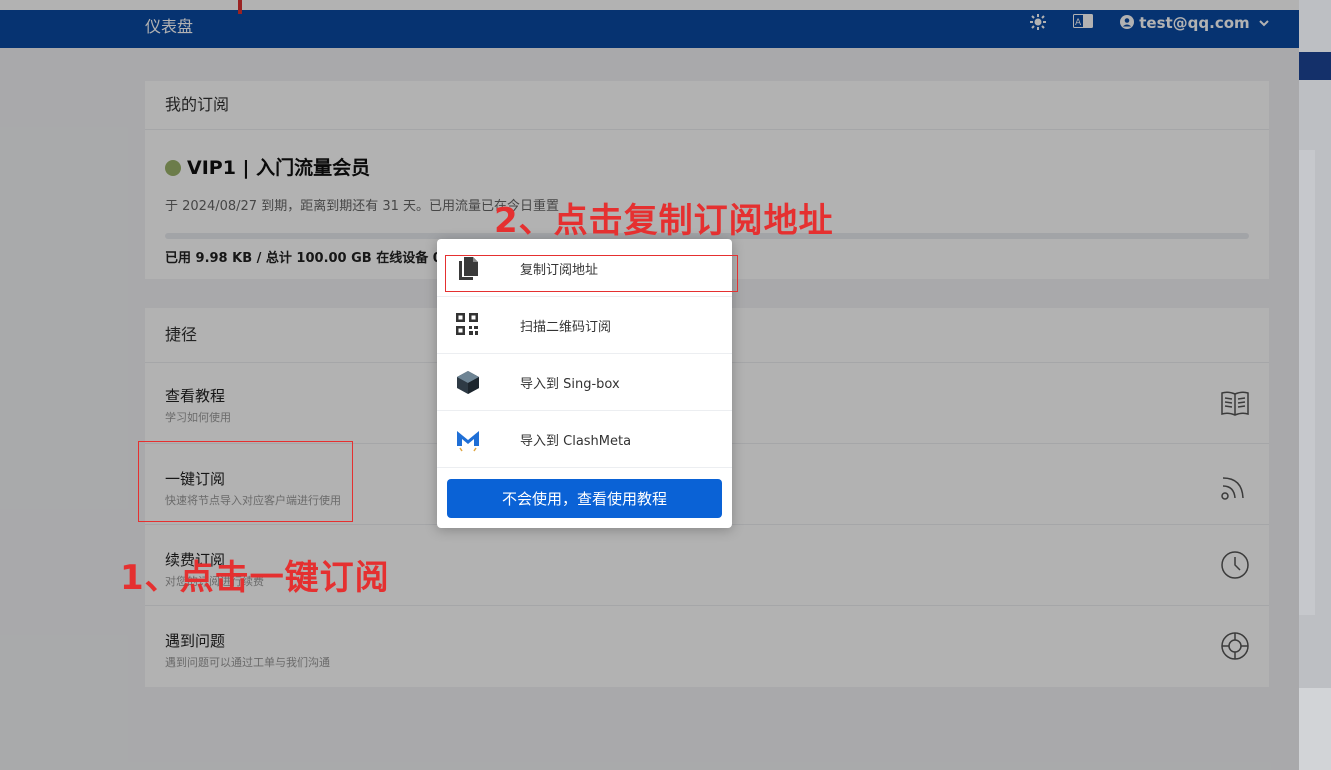  Describe the element at coordinates (664, 221) in the screenshot. I see `annotation-step2: 2、点击复制订阅地址` at that location.